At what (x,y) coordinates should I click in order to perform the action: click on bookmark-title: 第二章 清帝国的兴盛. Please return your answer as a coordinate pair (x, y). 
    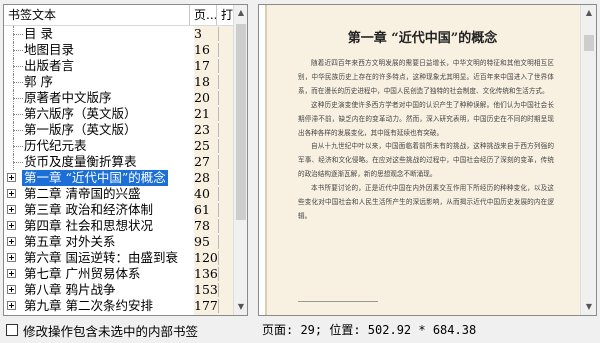
    Looking at the image, I should click on (82, 194).